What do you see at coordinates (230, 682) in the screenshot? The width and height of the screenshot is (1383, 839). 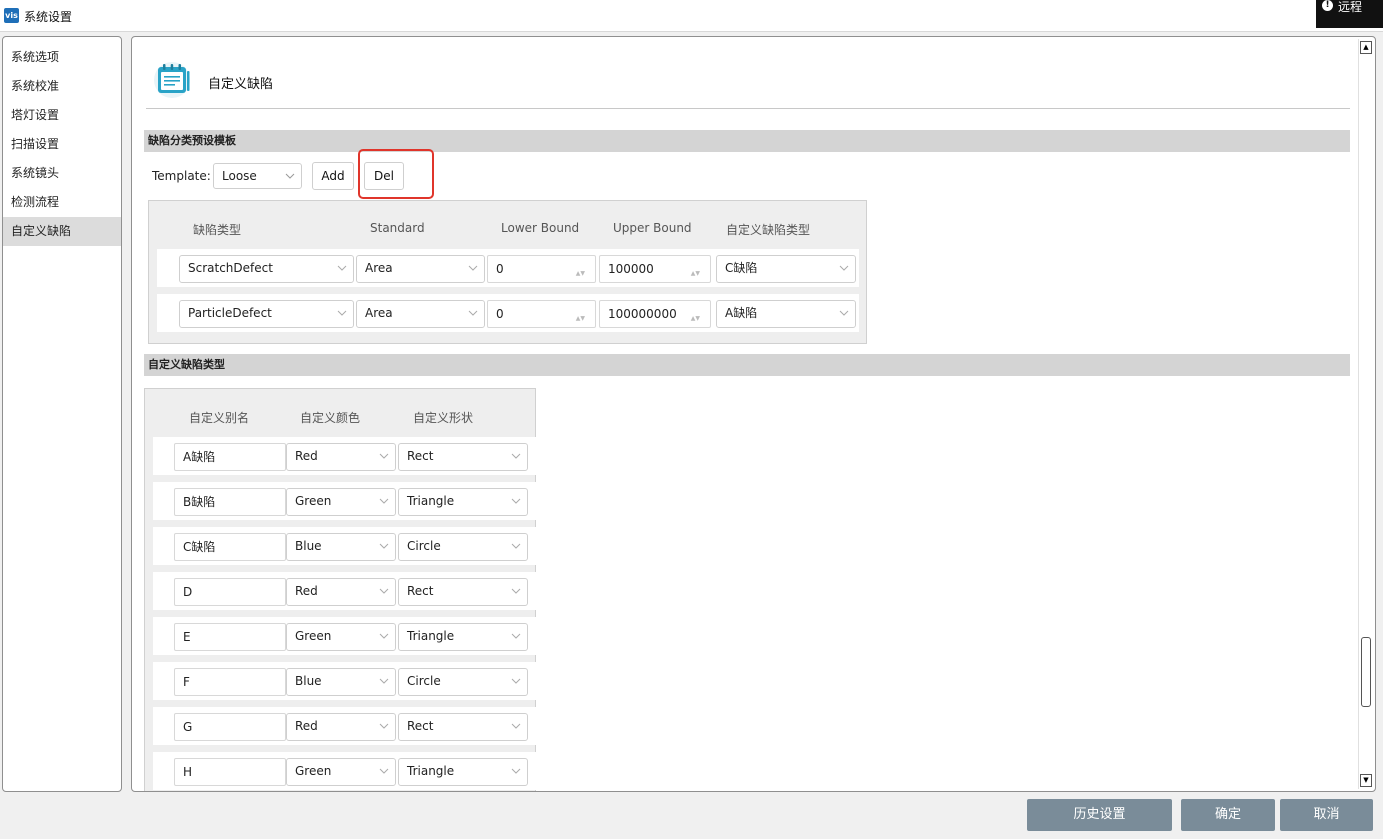 I see `alias-input: F` at bounding box center [230, 682].